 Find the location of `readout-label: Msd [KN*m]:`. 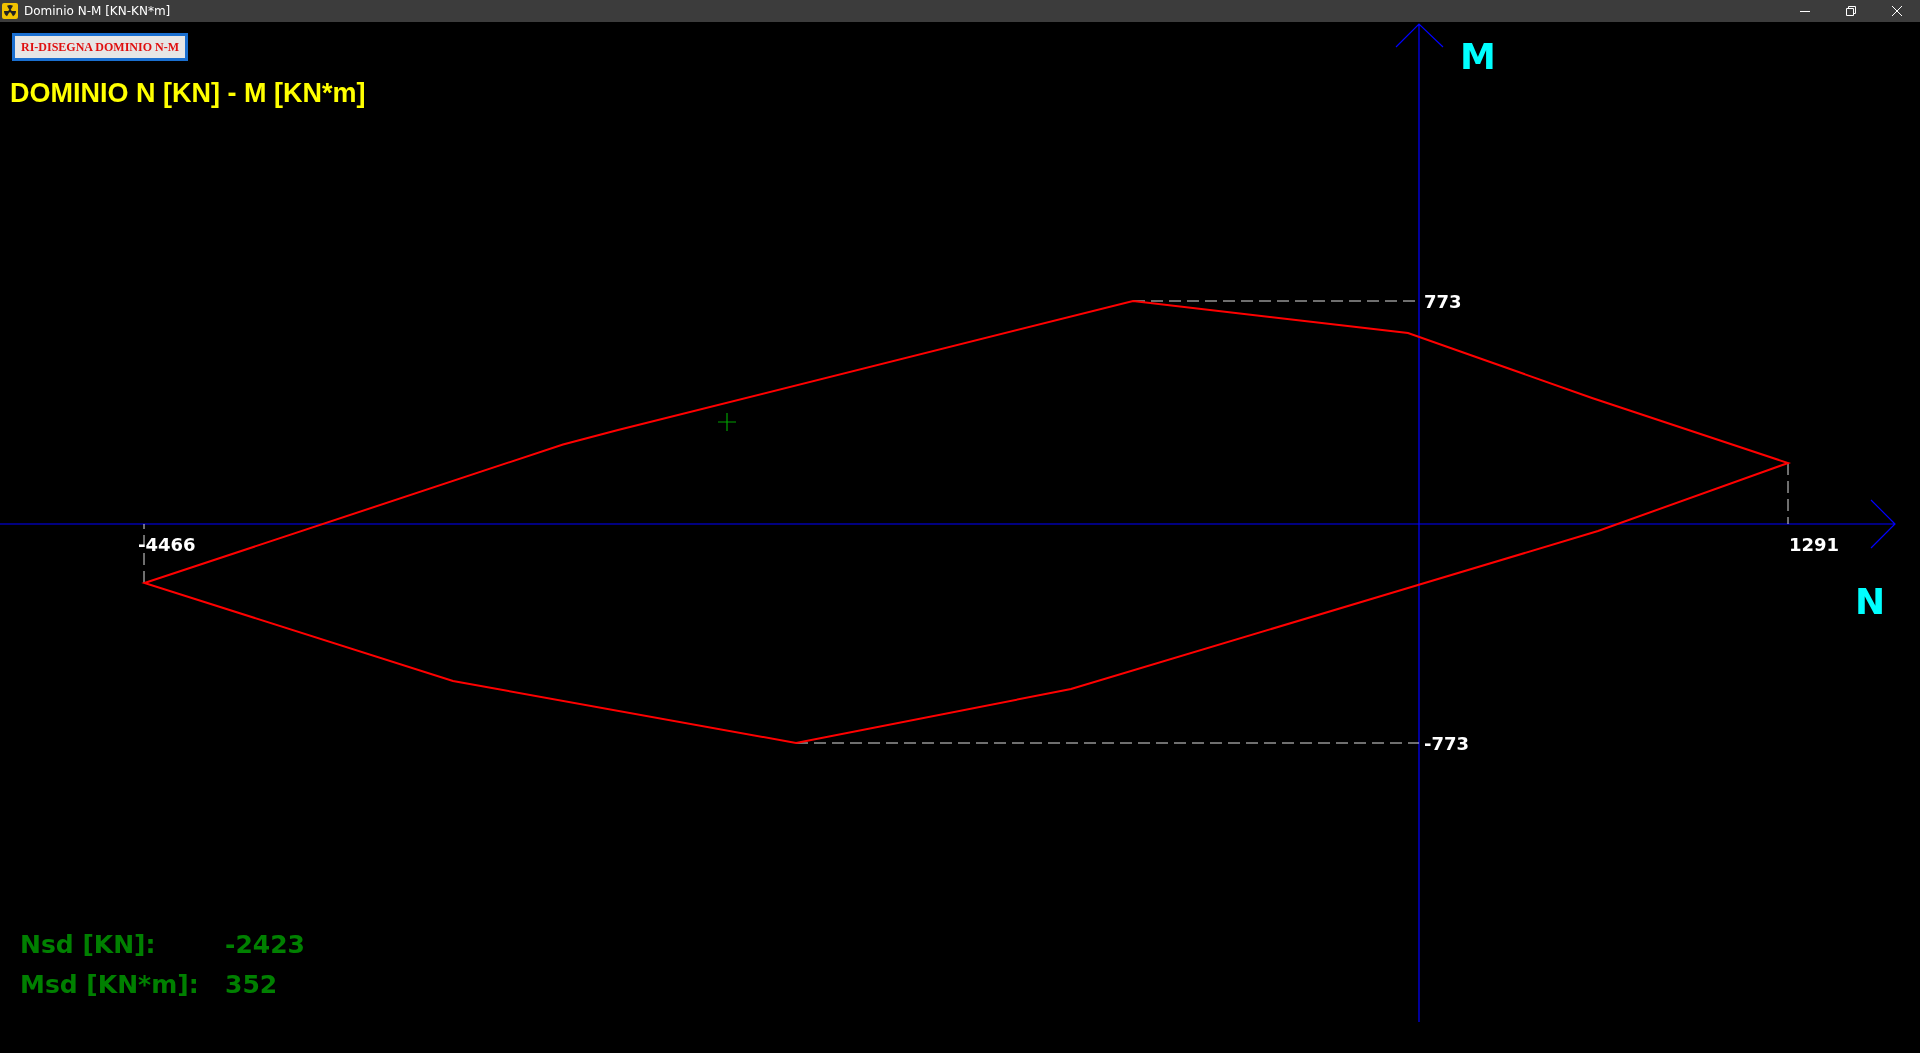

readout-label: Msd [KN*m]: is located at coordinates (109, 984).